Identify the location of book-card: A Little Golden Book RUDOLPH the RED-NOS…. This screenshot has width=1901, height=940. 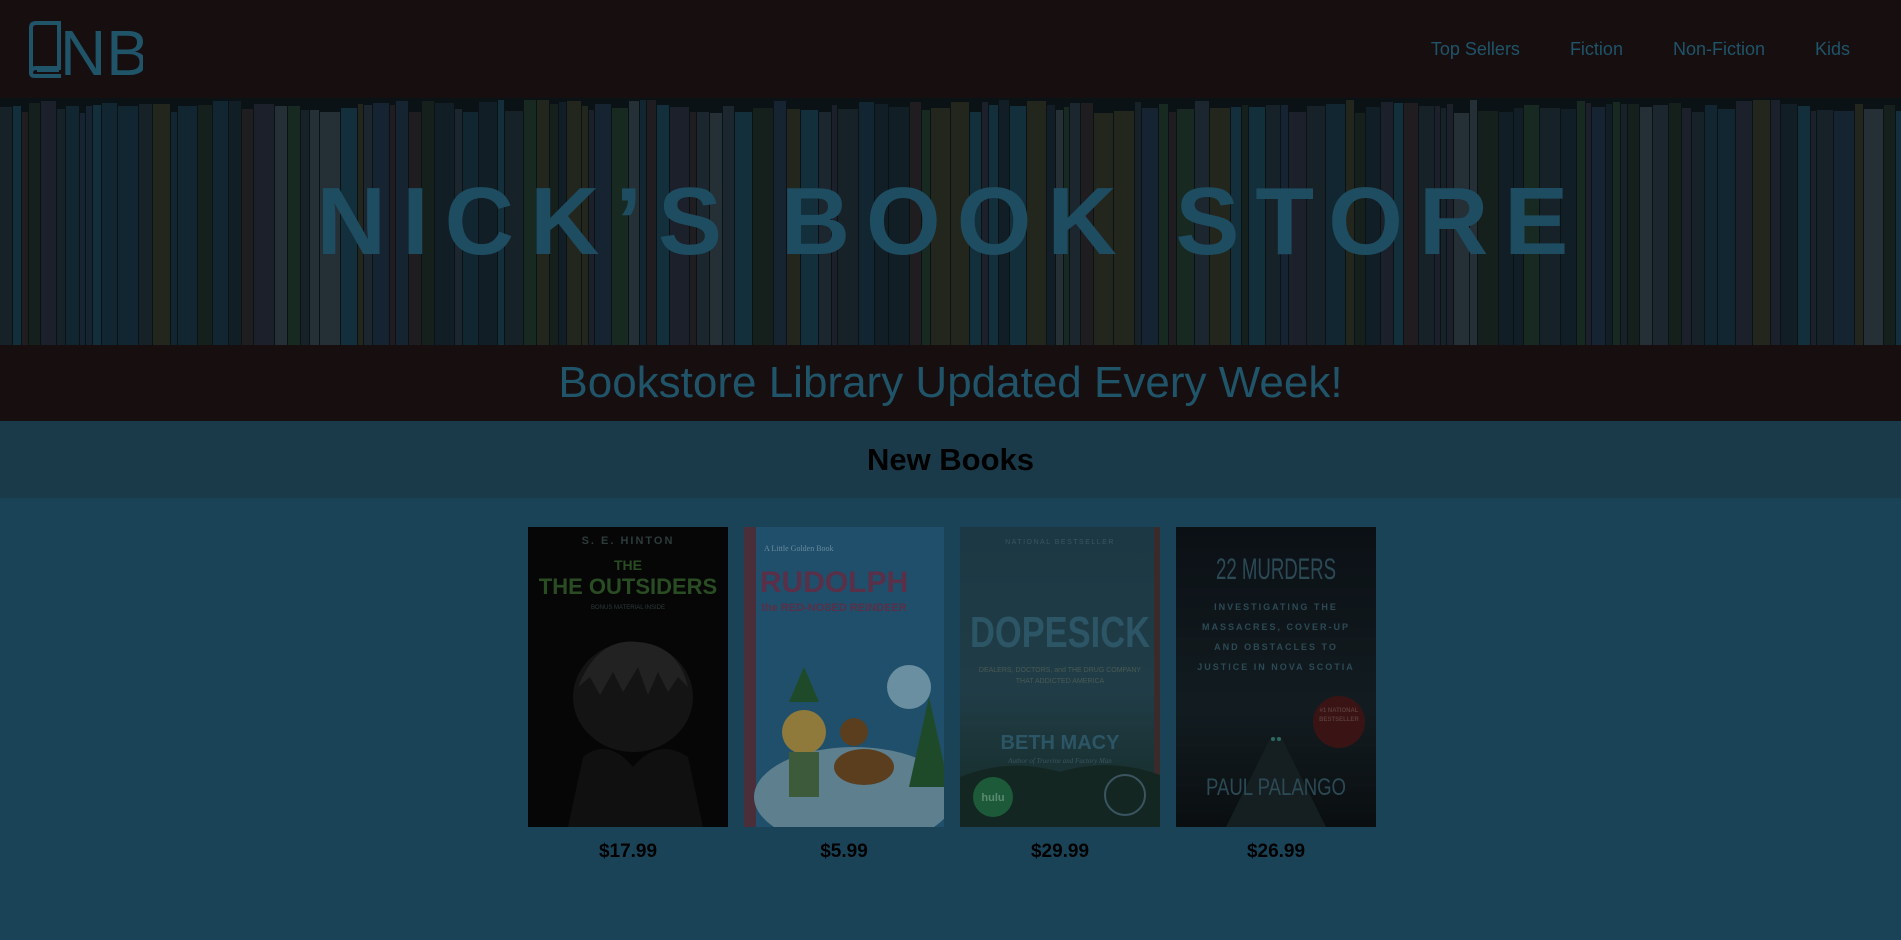
(844, 695).